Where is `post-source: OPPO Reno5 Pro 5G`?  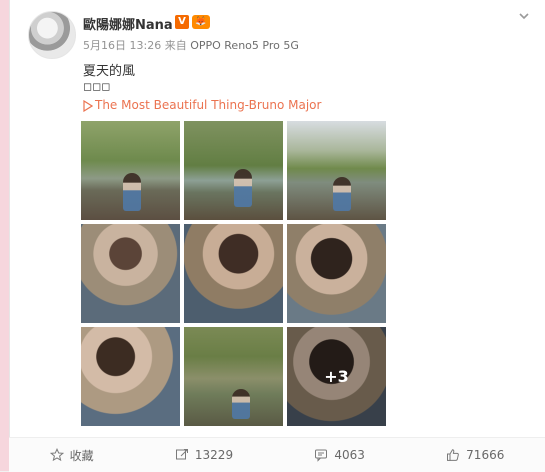 post-source: OPPO Reno5 Pro 5G is located at coordinates (244, 45).